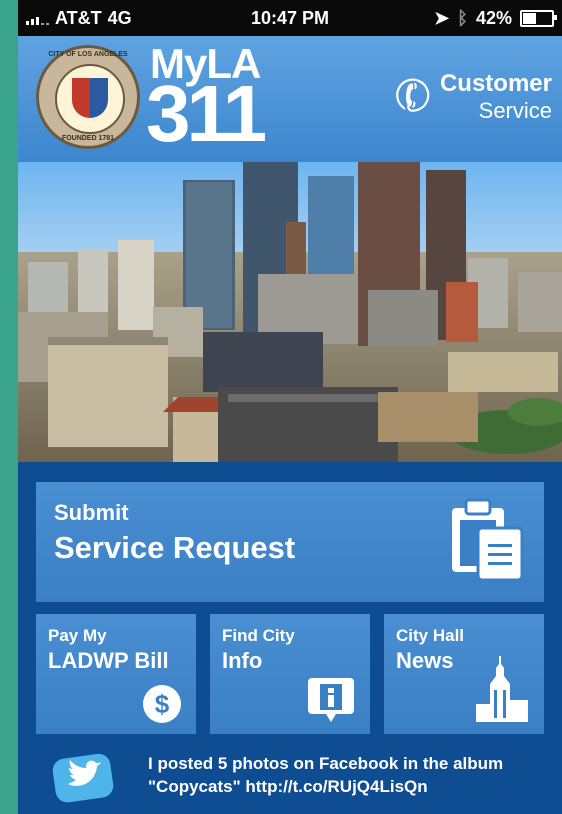 This screenshot has height=814, width=562. What do you see at coordinates (88, 54) in the screenshot?
I see `seal-text-top: CITY OF LOS ANGELES` at bounding box center [88, 54].